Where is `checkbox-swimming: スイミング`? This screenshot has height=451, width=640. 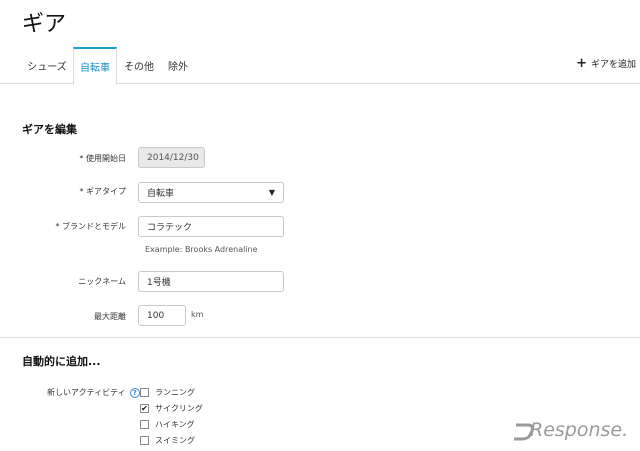 checkbox-swimming: スイミング is located at coordinates (167, 440).